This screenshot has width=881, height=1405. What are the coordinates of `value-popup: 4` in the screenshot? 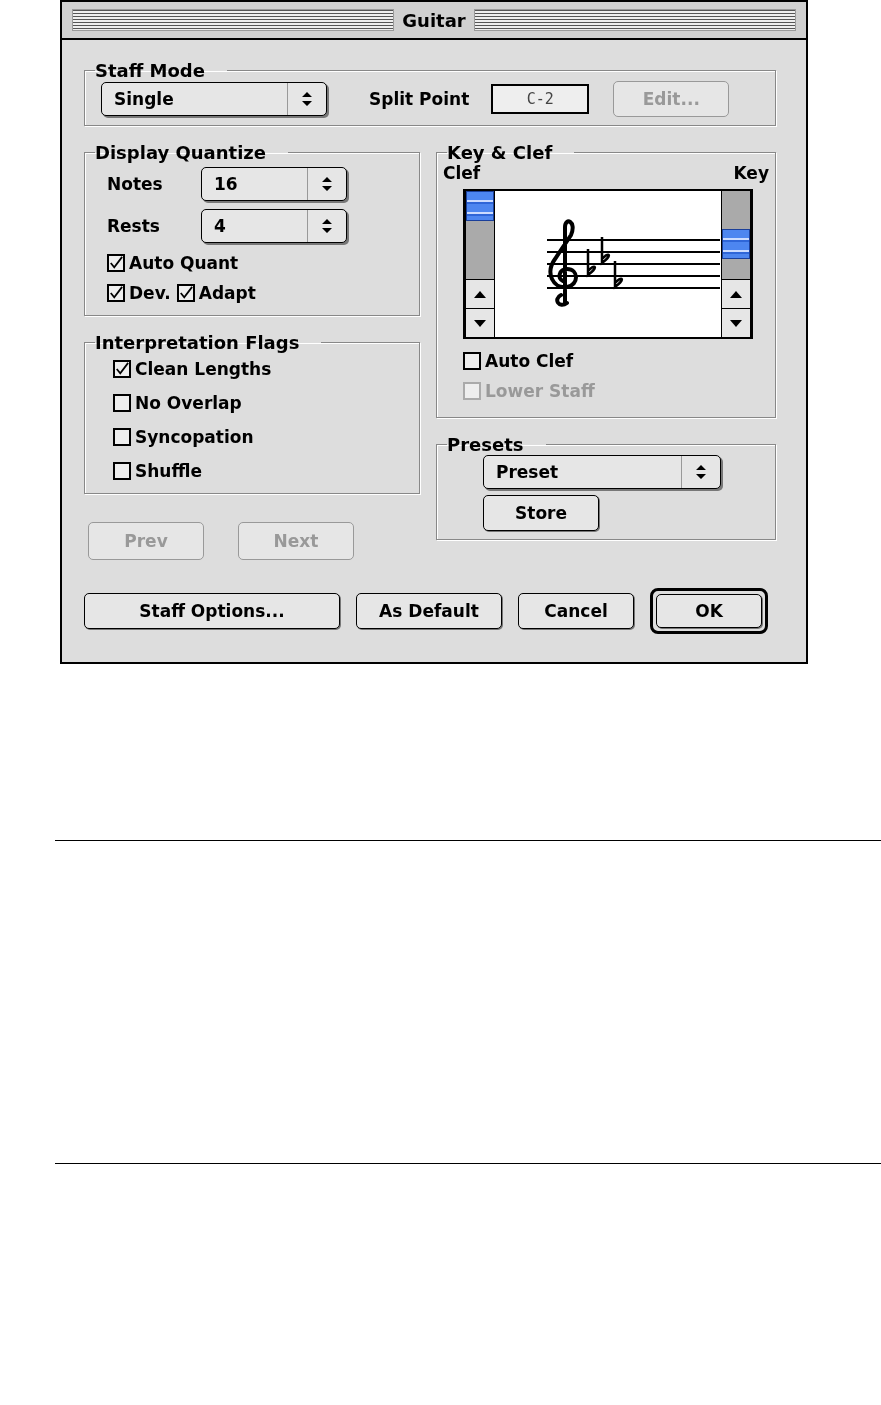 It's located at (274, 226).